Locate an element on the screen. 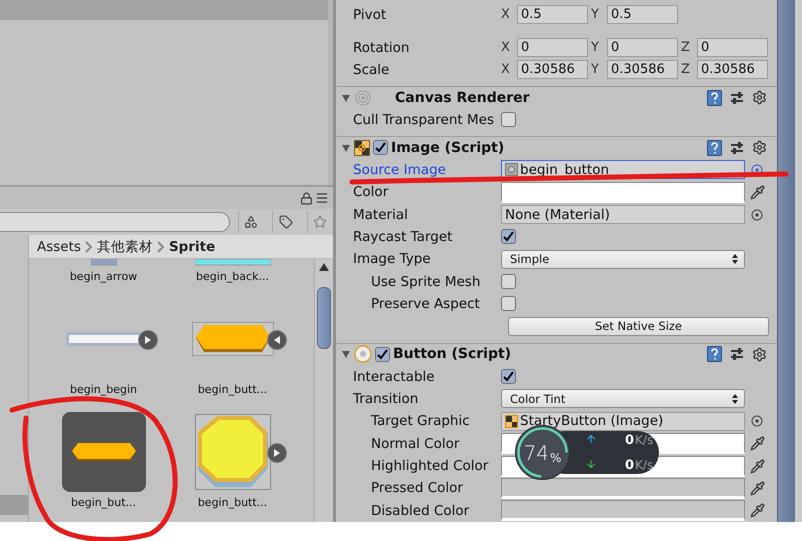 The width and height of the screenshot is (802, 541). property-label: Pressed Color is located at coordinates (417, 488).